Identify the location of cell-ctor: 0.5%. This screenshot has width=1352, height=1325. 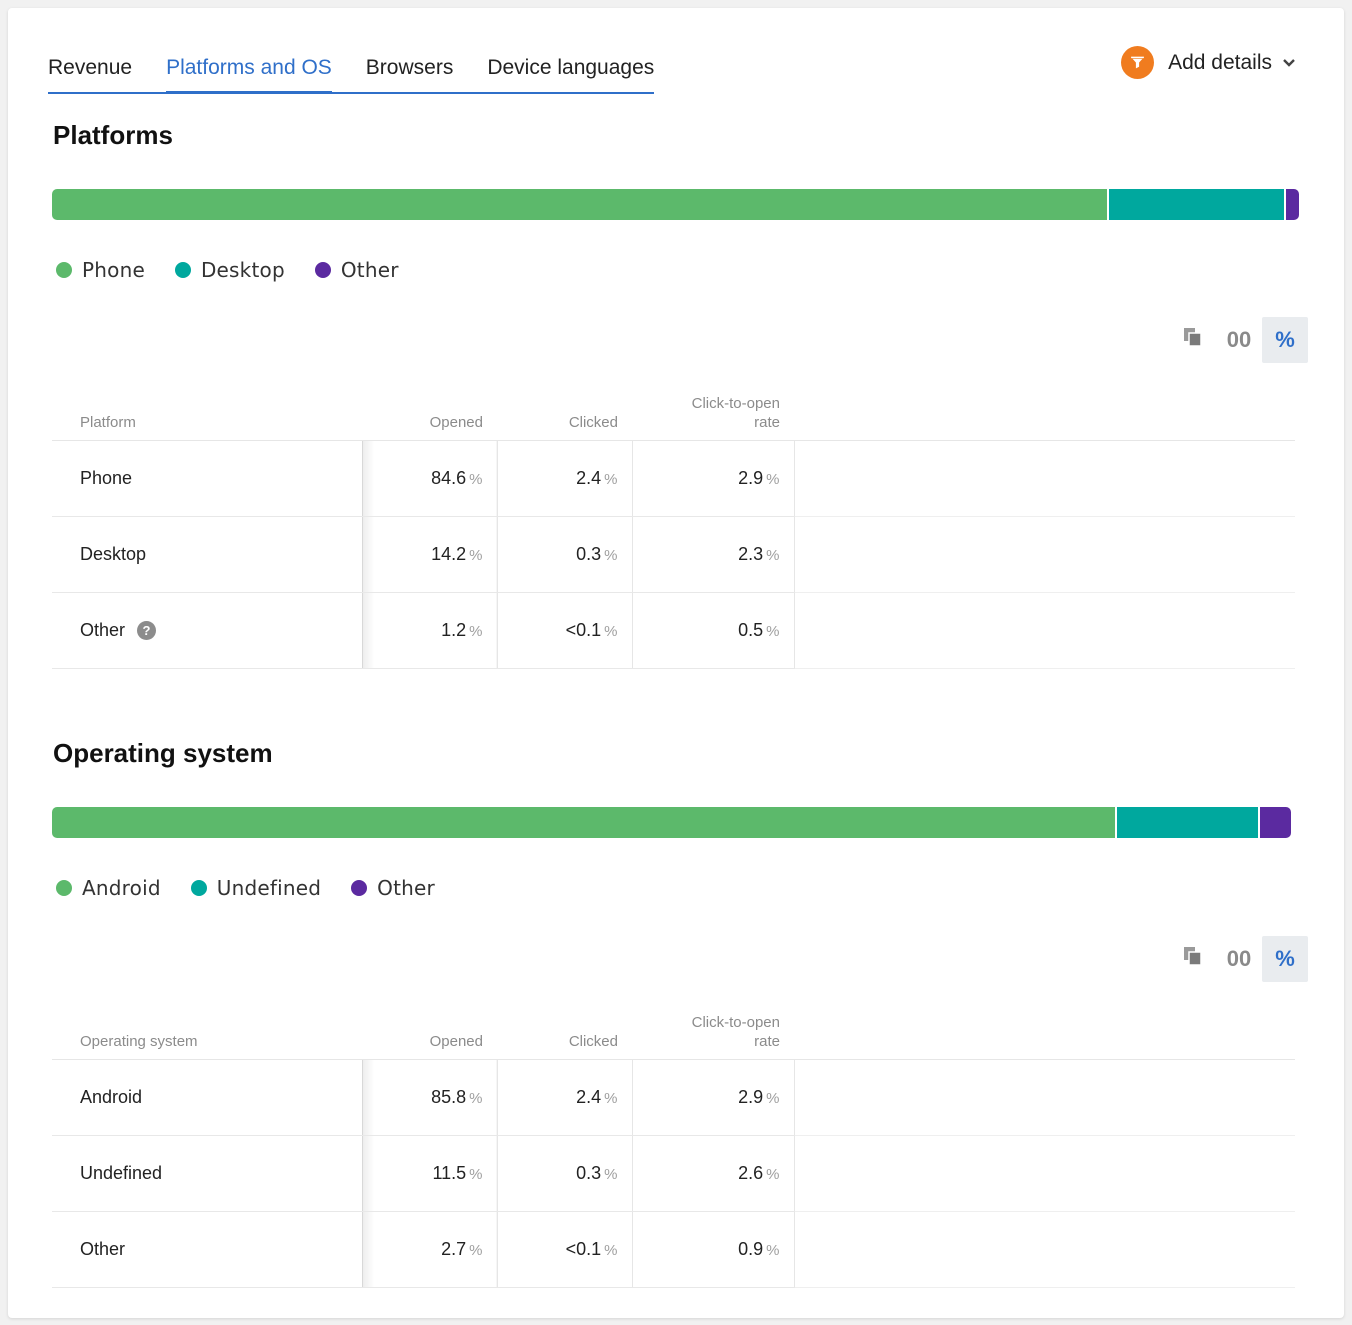
(713, 630).